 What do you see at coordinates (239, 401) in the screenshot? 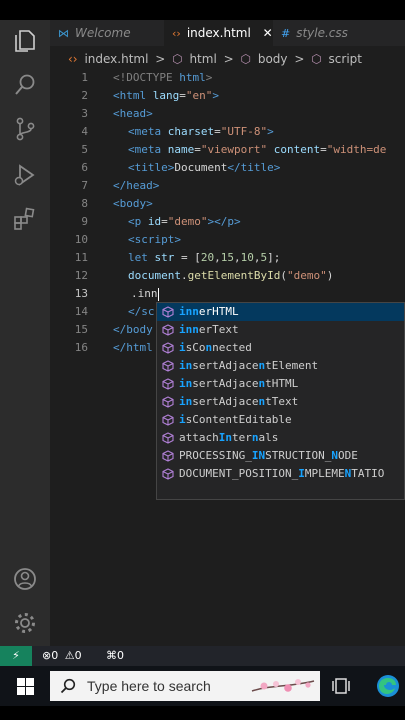
I see `autocomplete-item-label: insertAdjacentText` at bounding box center [239, 401].